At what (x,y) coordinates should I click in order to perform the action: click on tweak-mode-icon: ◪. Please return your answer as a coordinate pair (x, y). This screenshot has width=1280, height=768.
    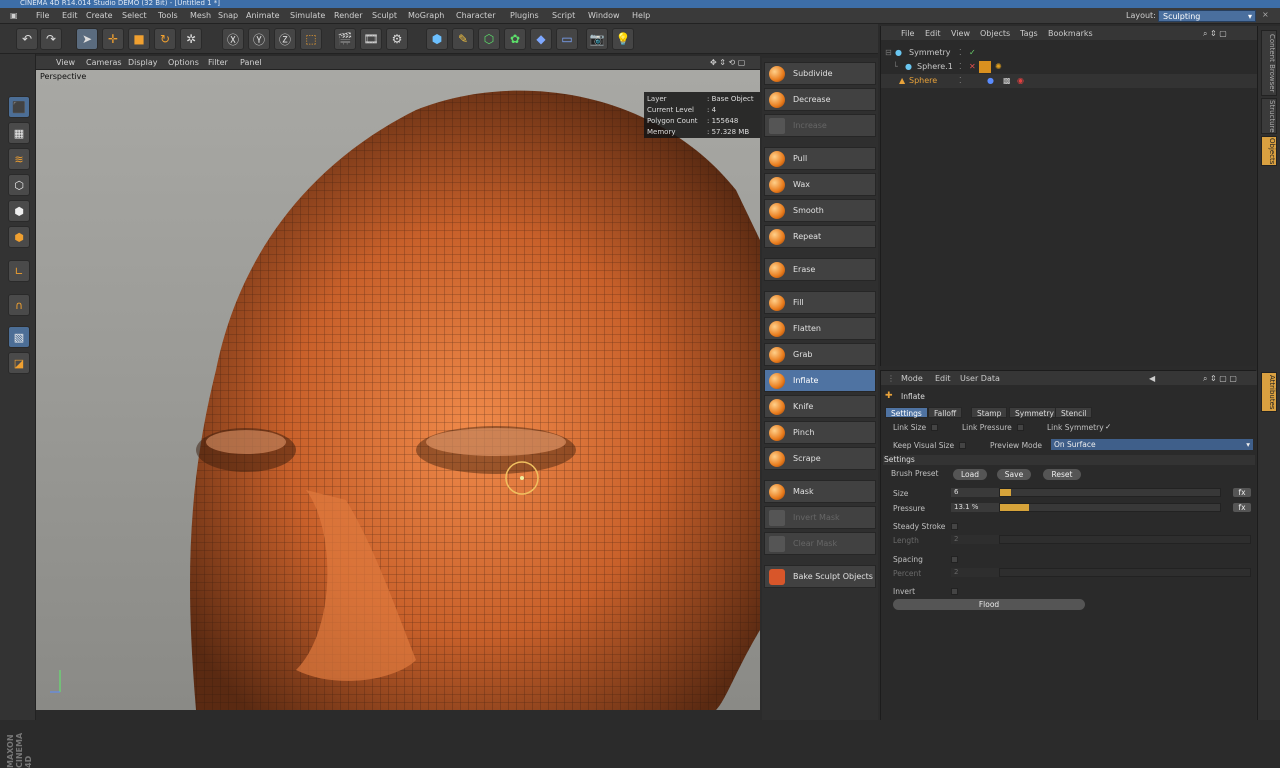
    Looking at the image, I should click on (19, 363).